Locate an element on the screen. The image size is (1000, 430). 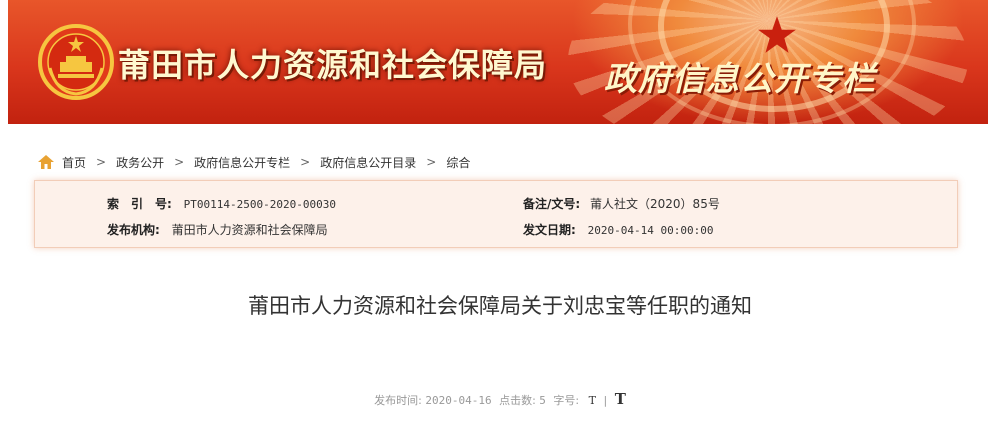
publish-time-label: 发布时间: is located at coordinates (398, 400).